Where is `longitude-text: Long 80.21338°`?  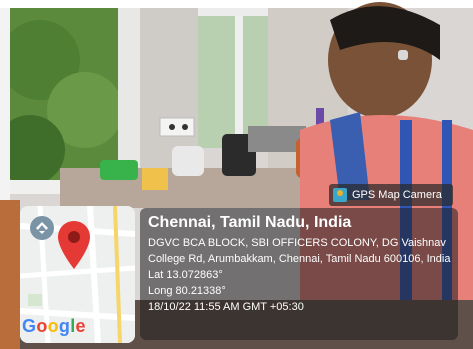
longitude-text: Long 80.21338° is located at coordinates (187, 291).